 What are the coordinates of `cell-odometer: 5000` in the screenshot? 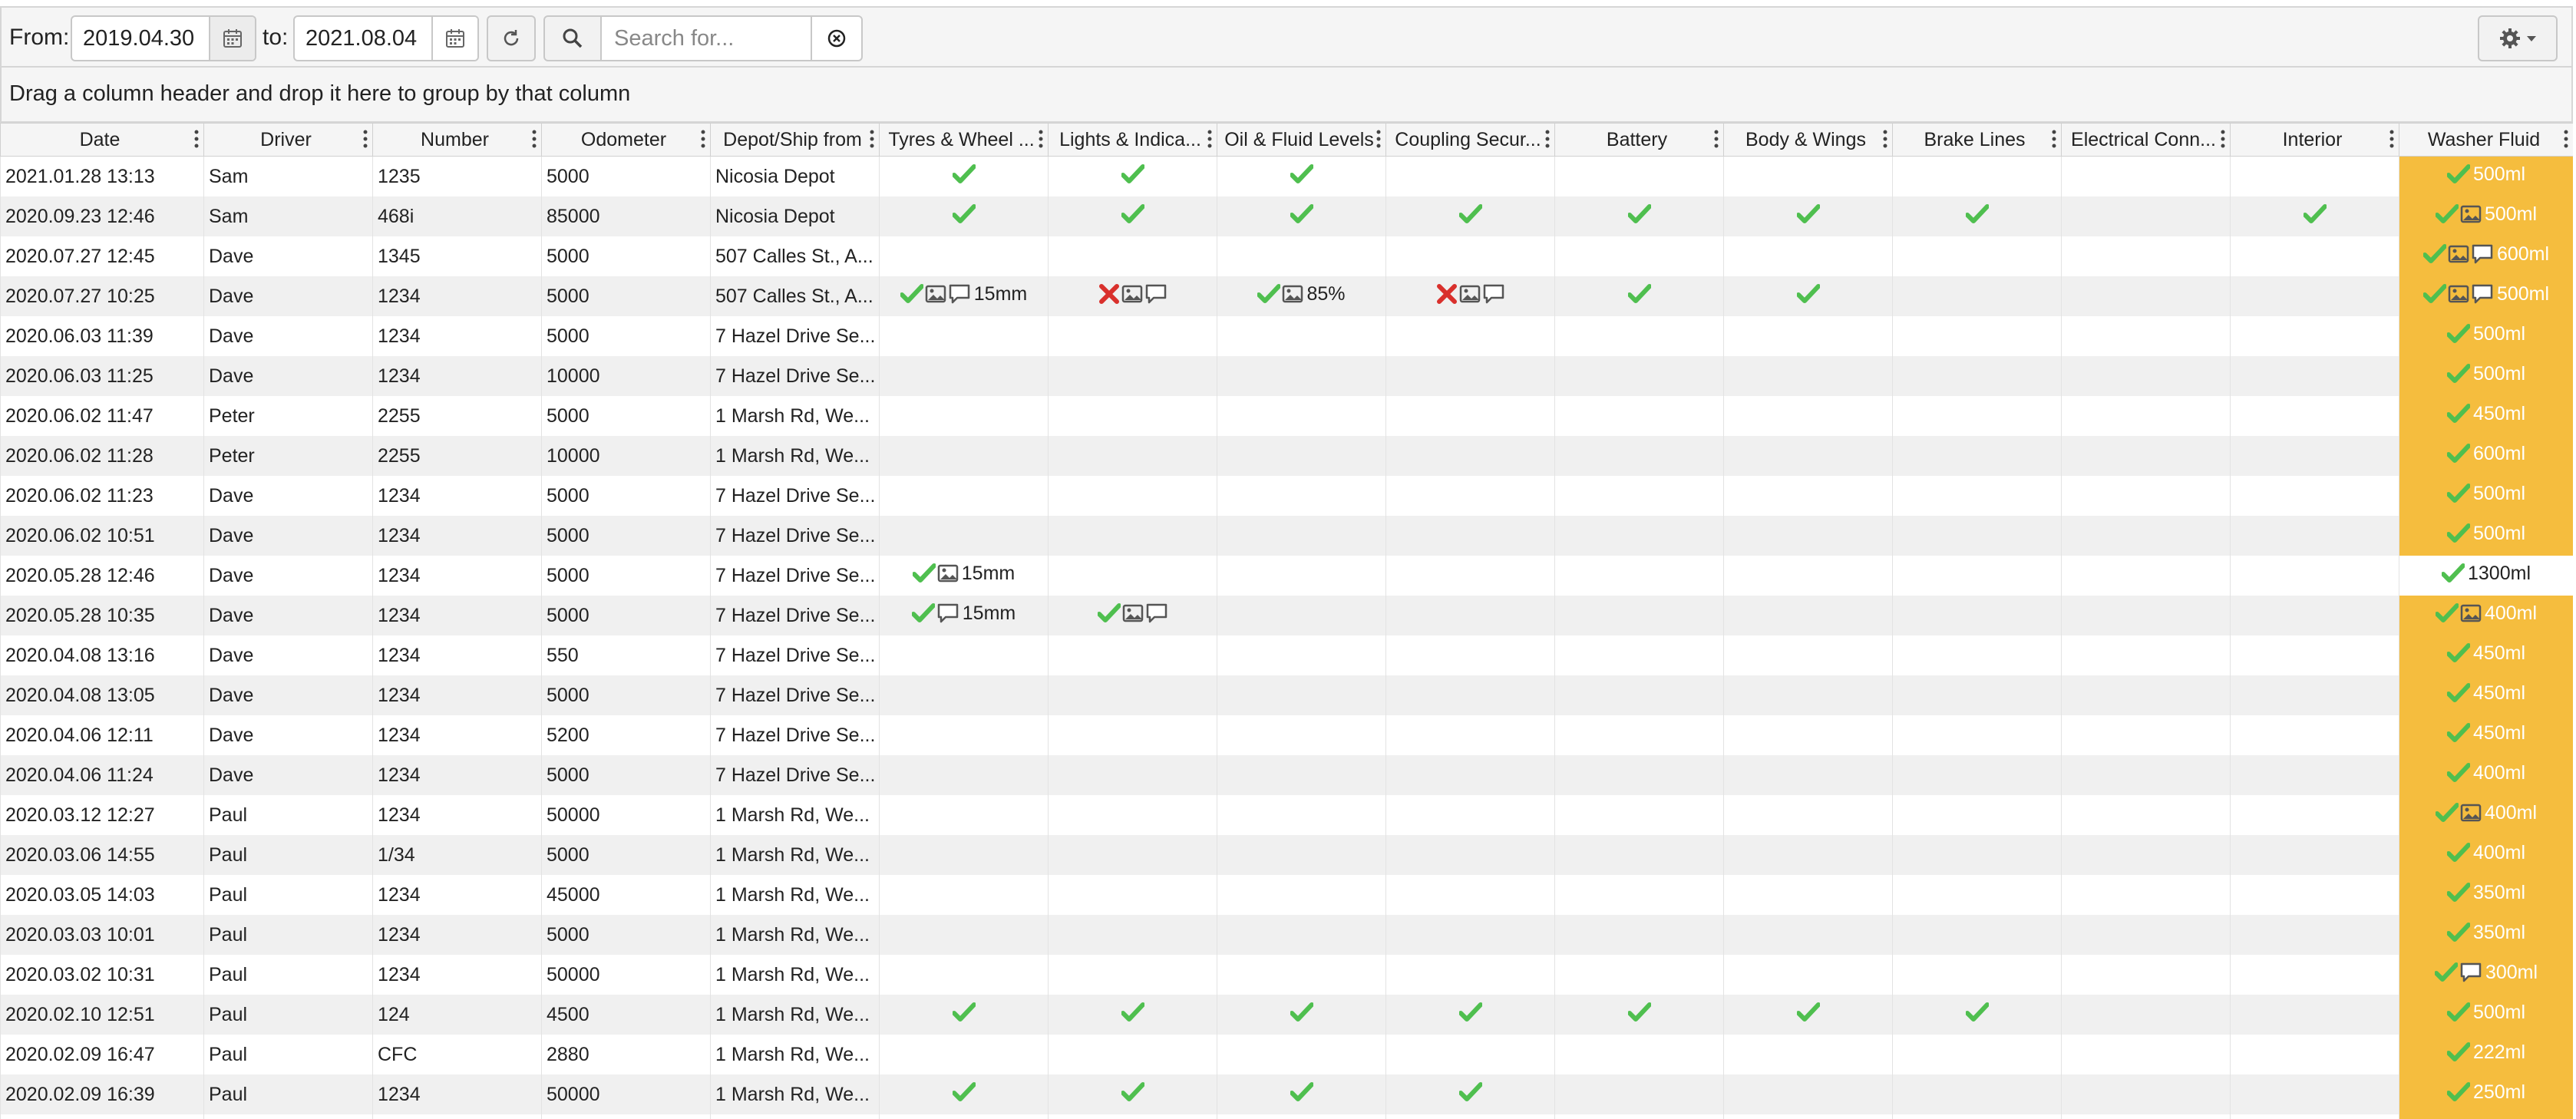 It's located at (626, 615).